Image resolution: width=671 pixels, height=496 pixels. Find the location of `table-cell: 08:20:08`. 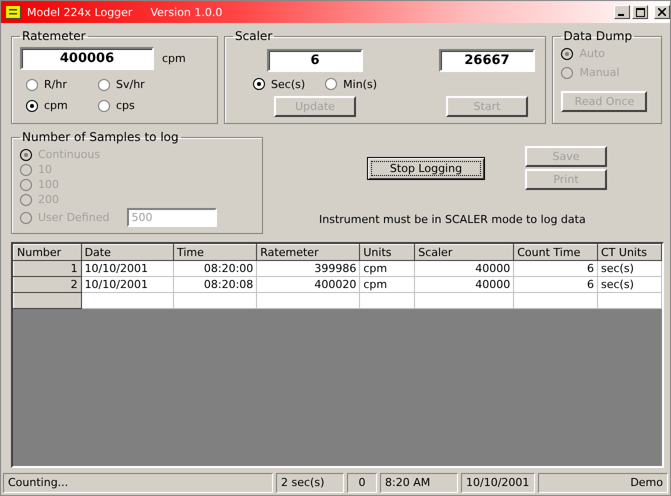

table-cell: 08:20:08 is located at coordinates (215, 284).